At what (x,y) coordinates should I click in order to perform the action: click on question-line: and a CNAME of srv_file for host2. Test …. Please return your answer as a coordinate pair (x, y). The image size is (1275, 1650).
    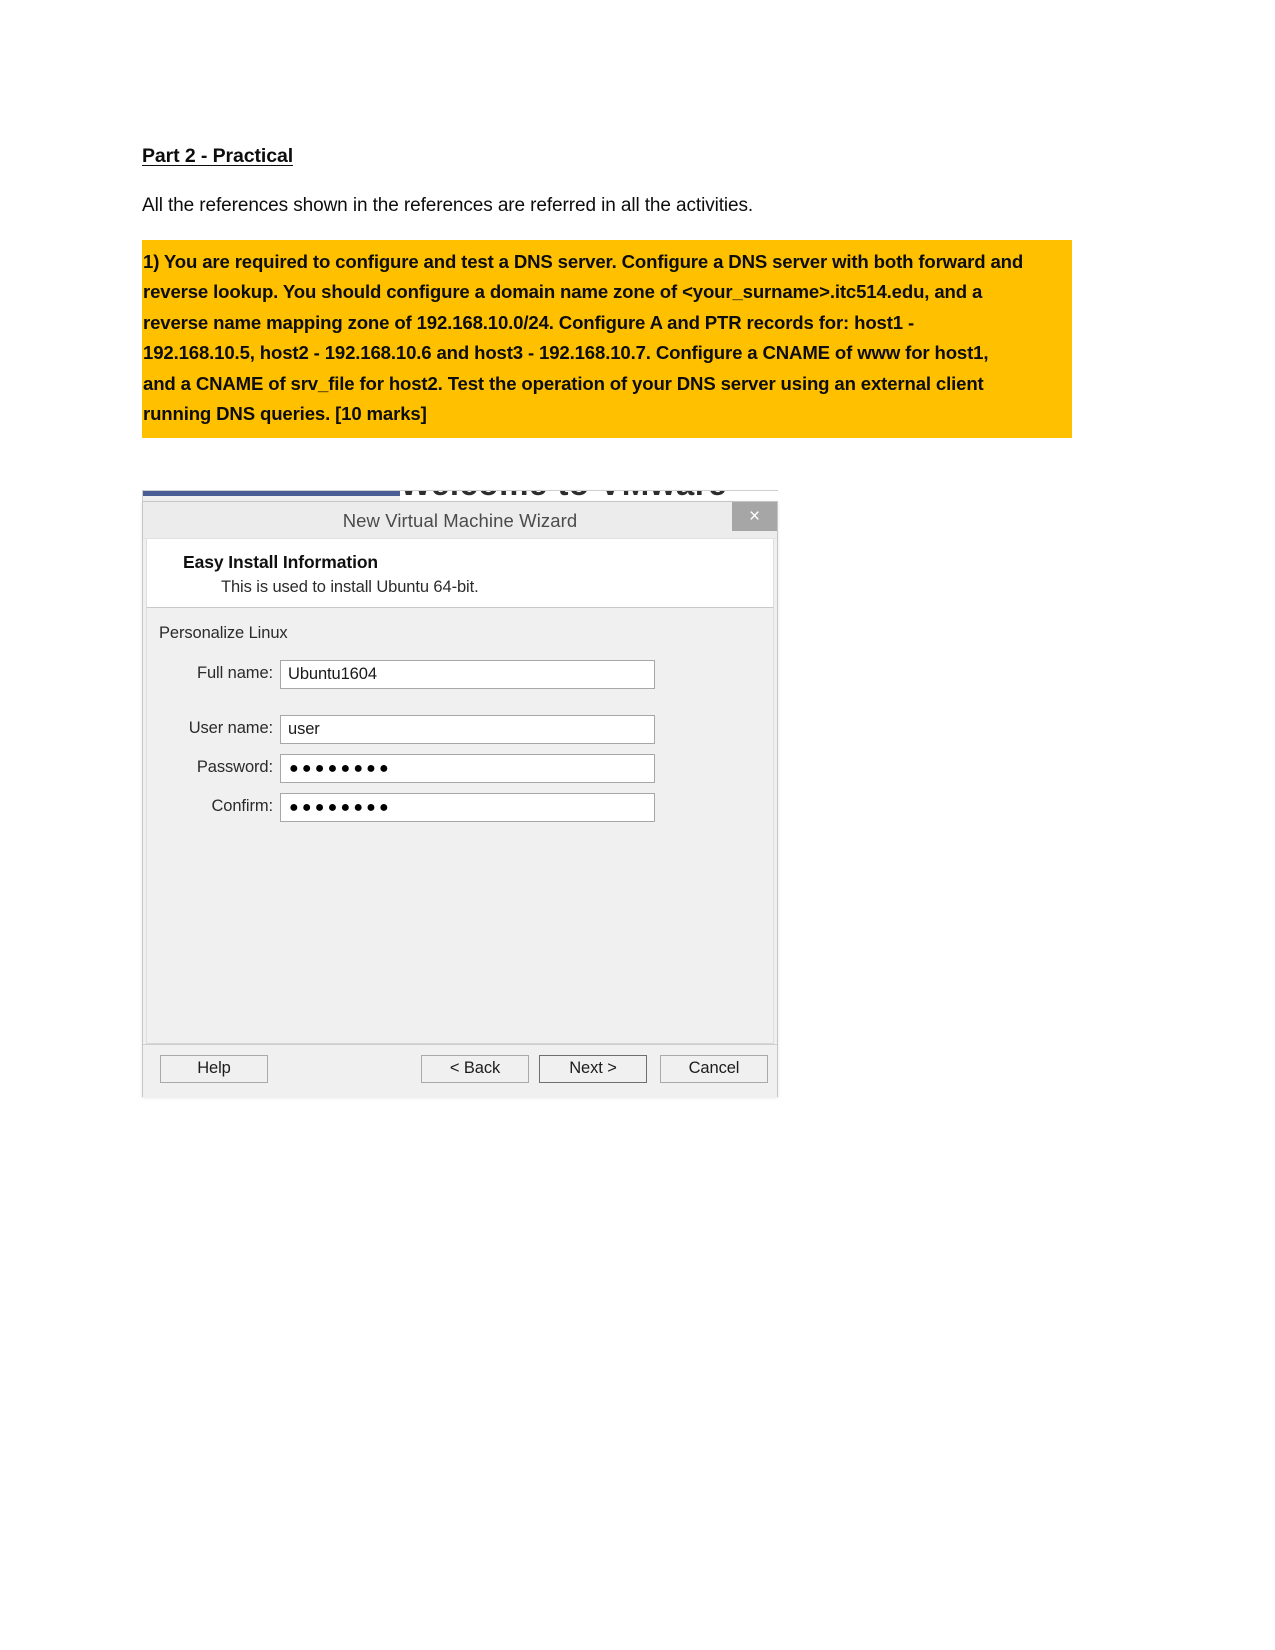
    Looking at the image, I should click on (563, 383).